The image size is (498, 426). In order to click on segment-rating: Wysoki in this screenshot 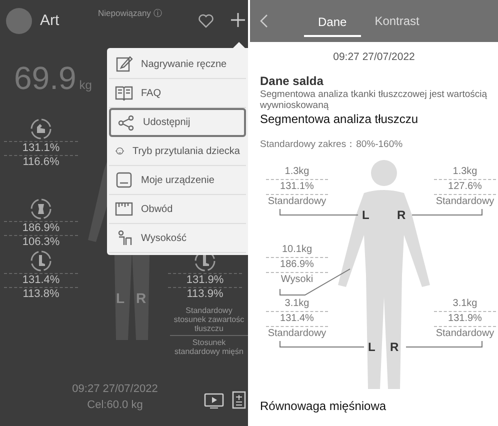, I will do `click(297, 279)`.